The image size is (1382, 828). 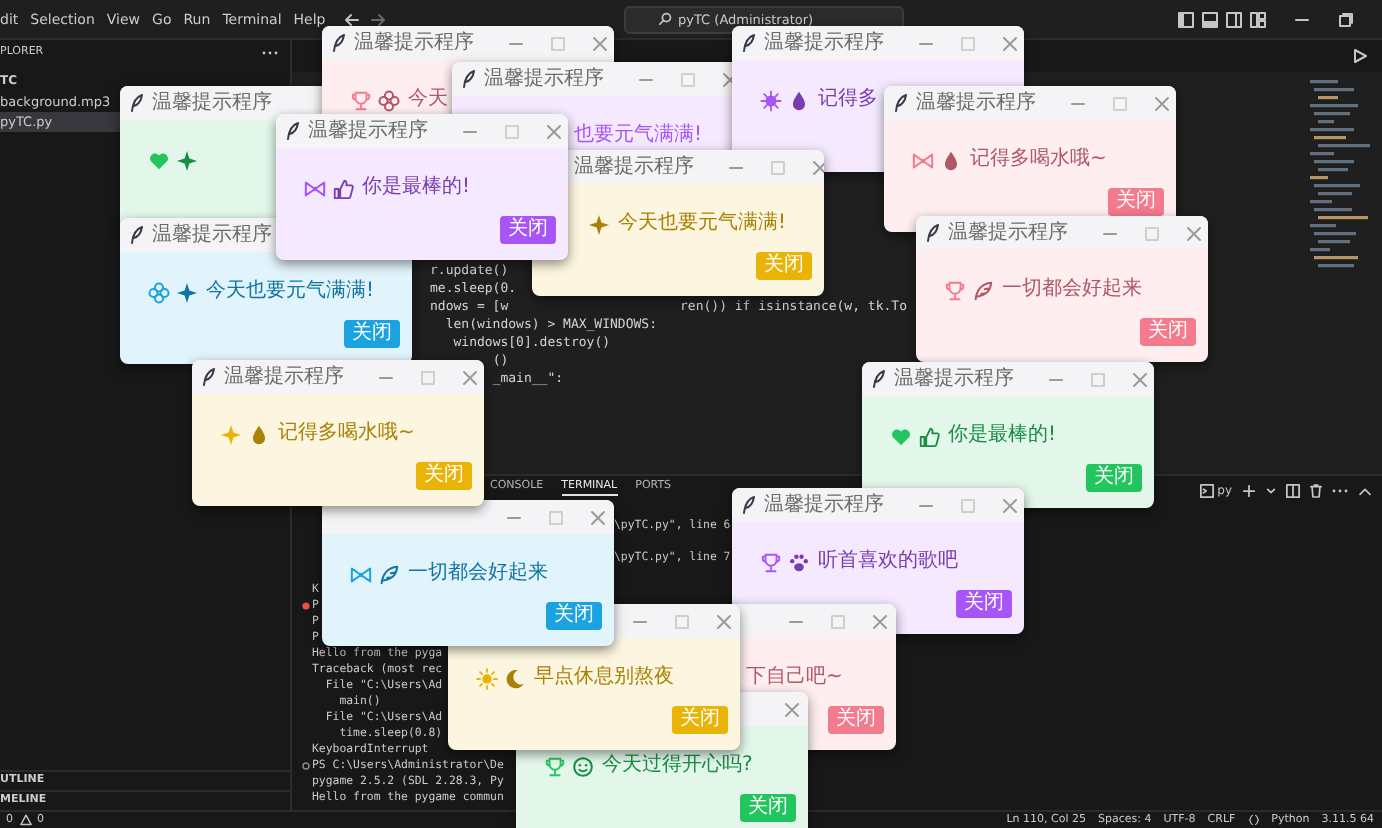 What do you see at coordinates (677, 766) in the screenshot?
I see `message-text: 今天过得开心吗?` at bounding box center [677, 766].